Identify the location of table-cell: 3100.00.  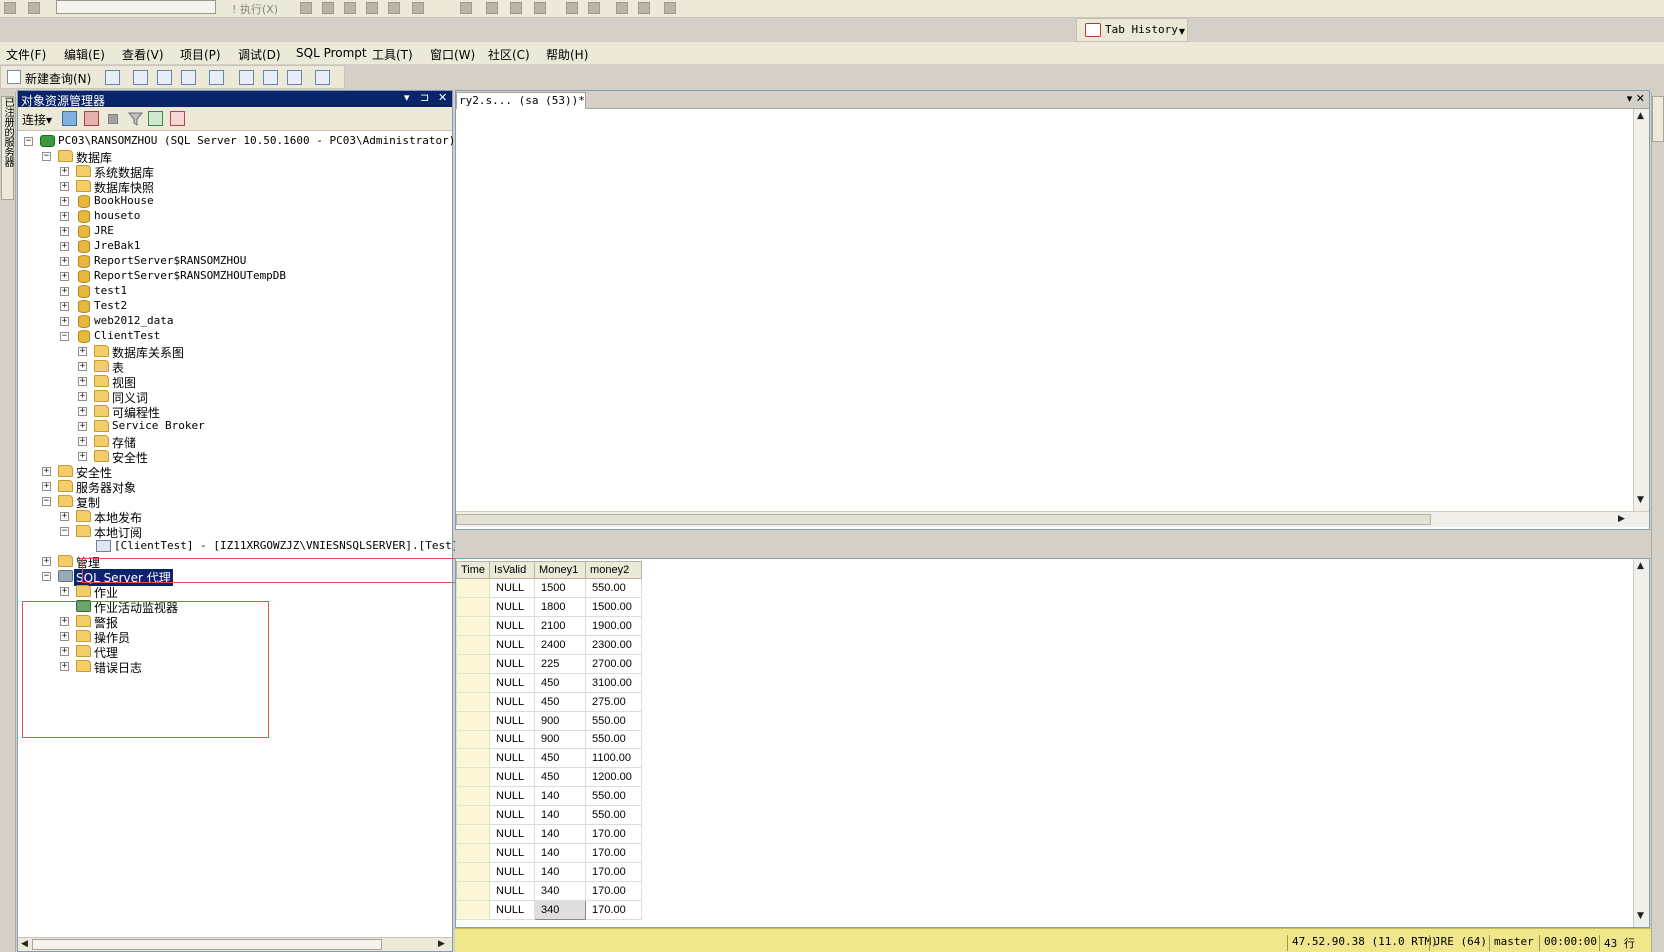
(614, 682).